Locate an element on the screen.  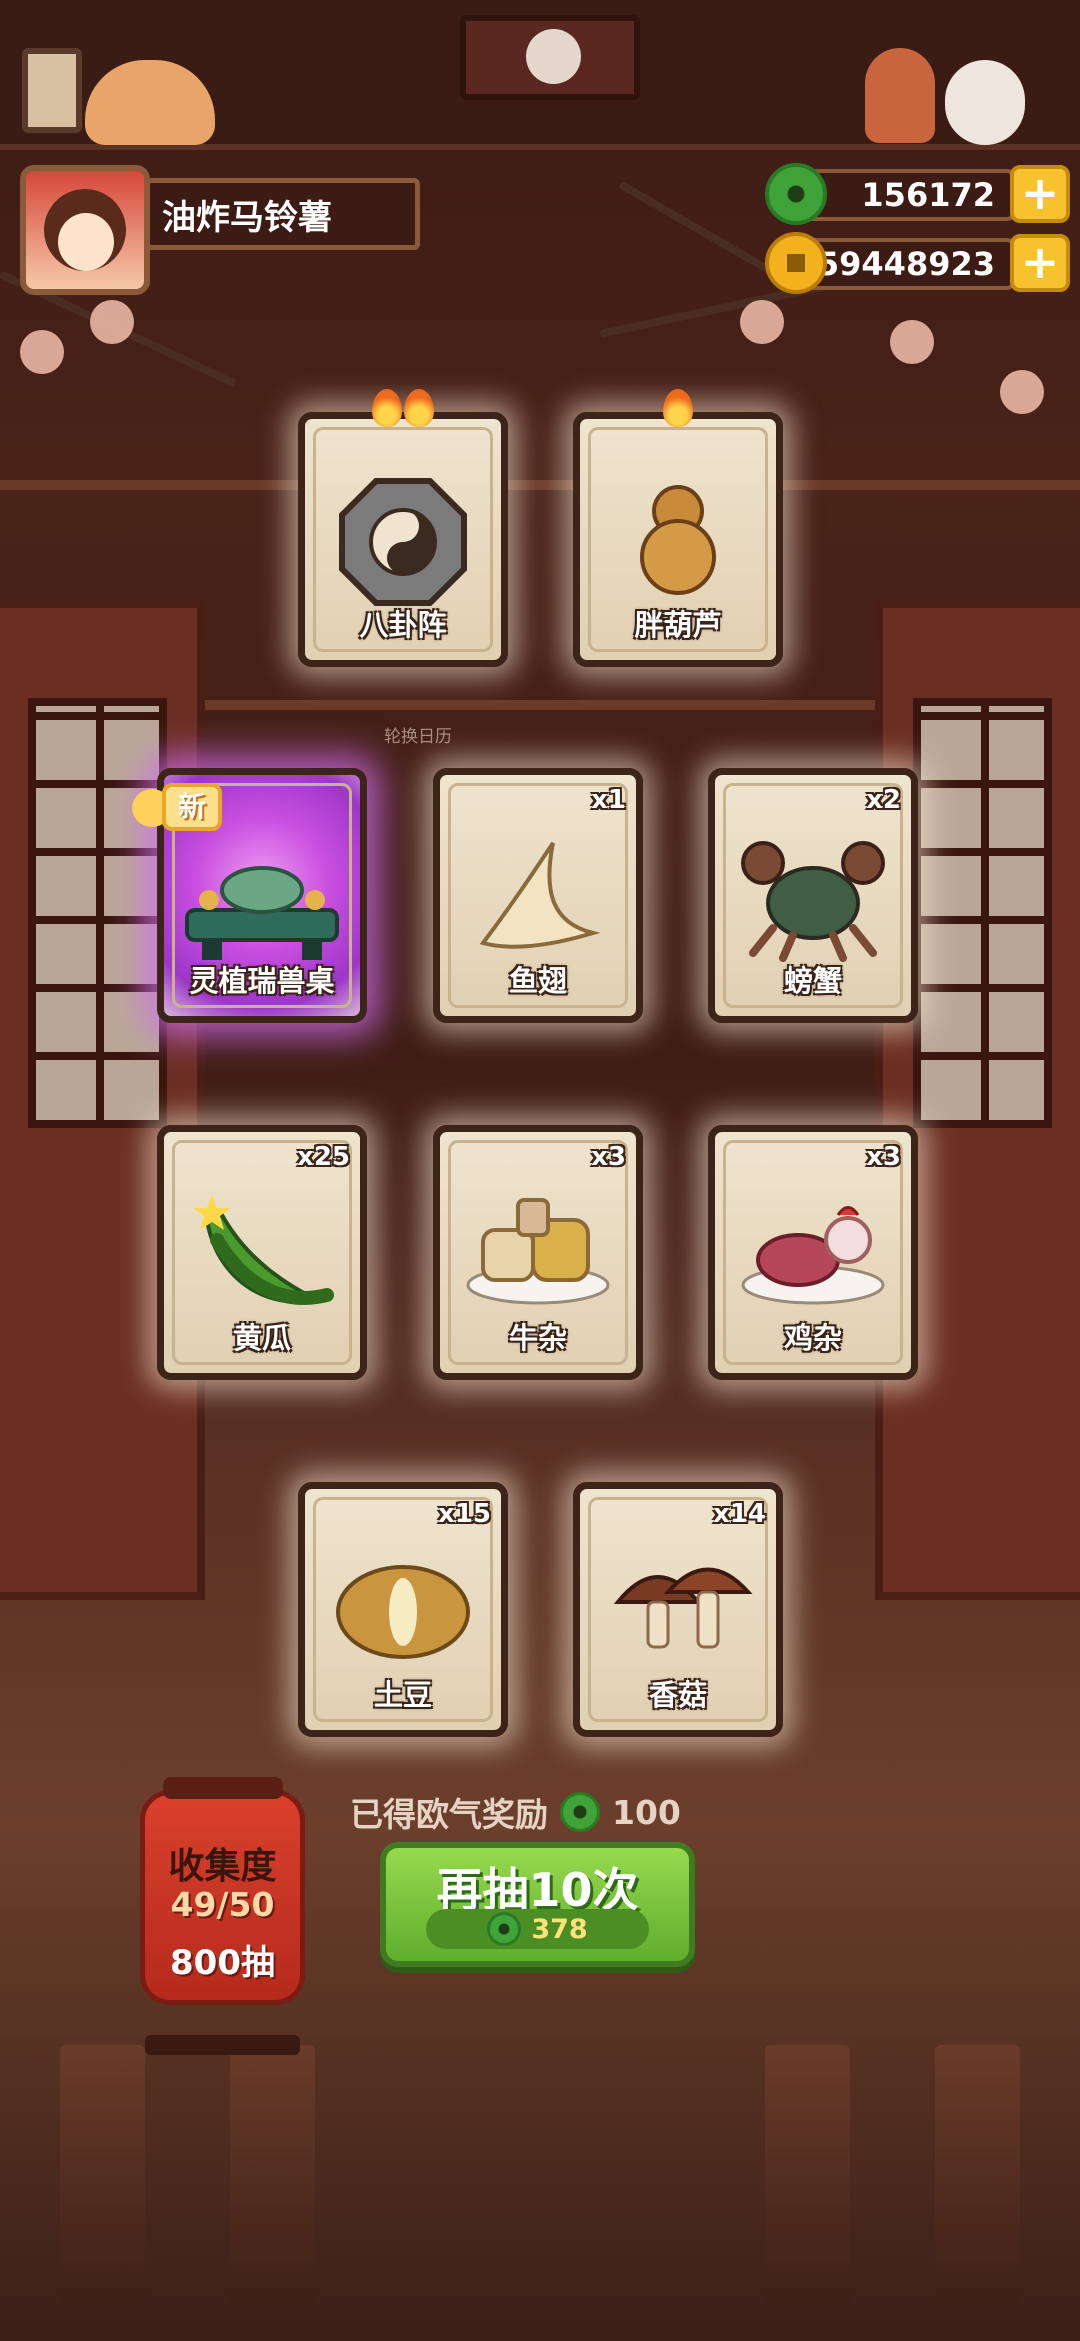
card-label: 鱼翅 is located at coordinates (537, 981).